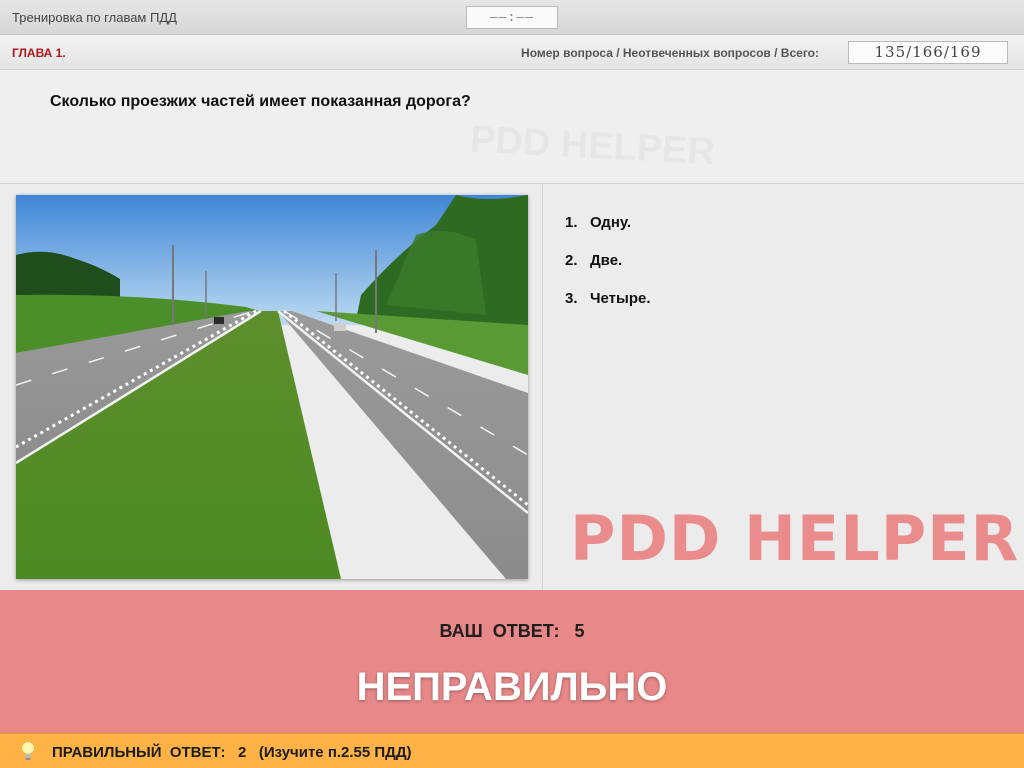 The image size is (1024, 768). Describe the element at coordinates (592, 147) in the screenshot. I see `background-watermark-faded: PDD HELPER` at that location.